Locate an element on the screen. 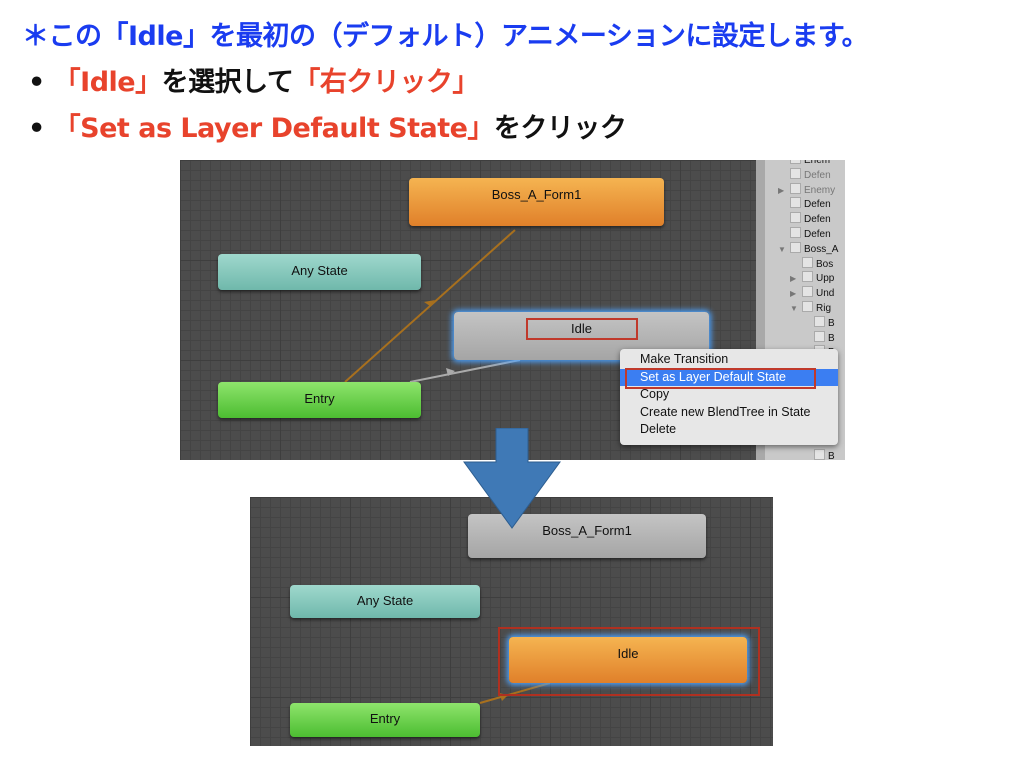  hierarchy-item: Bos is located at coordinates (818, 264).